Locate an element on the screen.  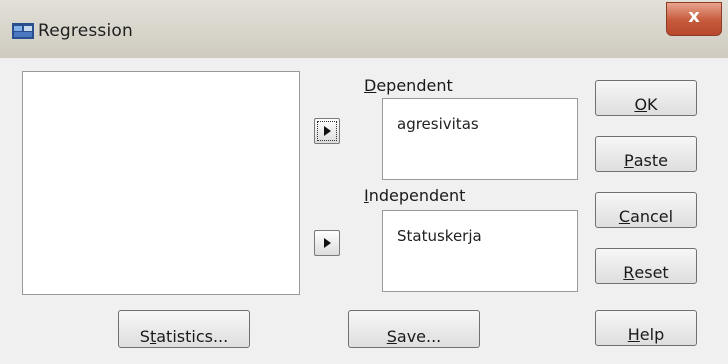
close-button: x is located at coordinates (694, 19).